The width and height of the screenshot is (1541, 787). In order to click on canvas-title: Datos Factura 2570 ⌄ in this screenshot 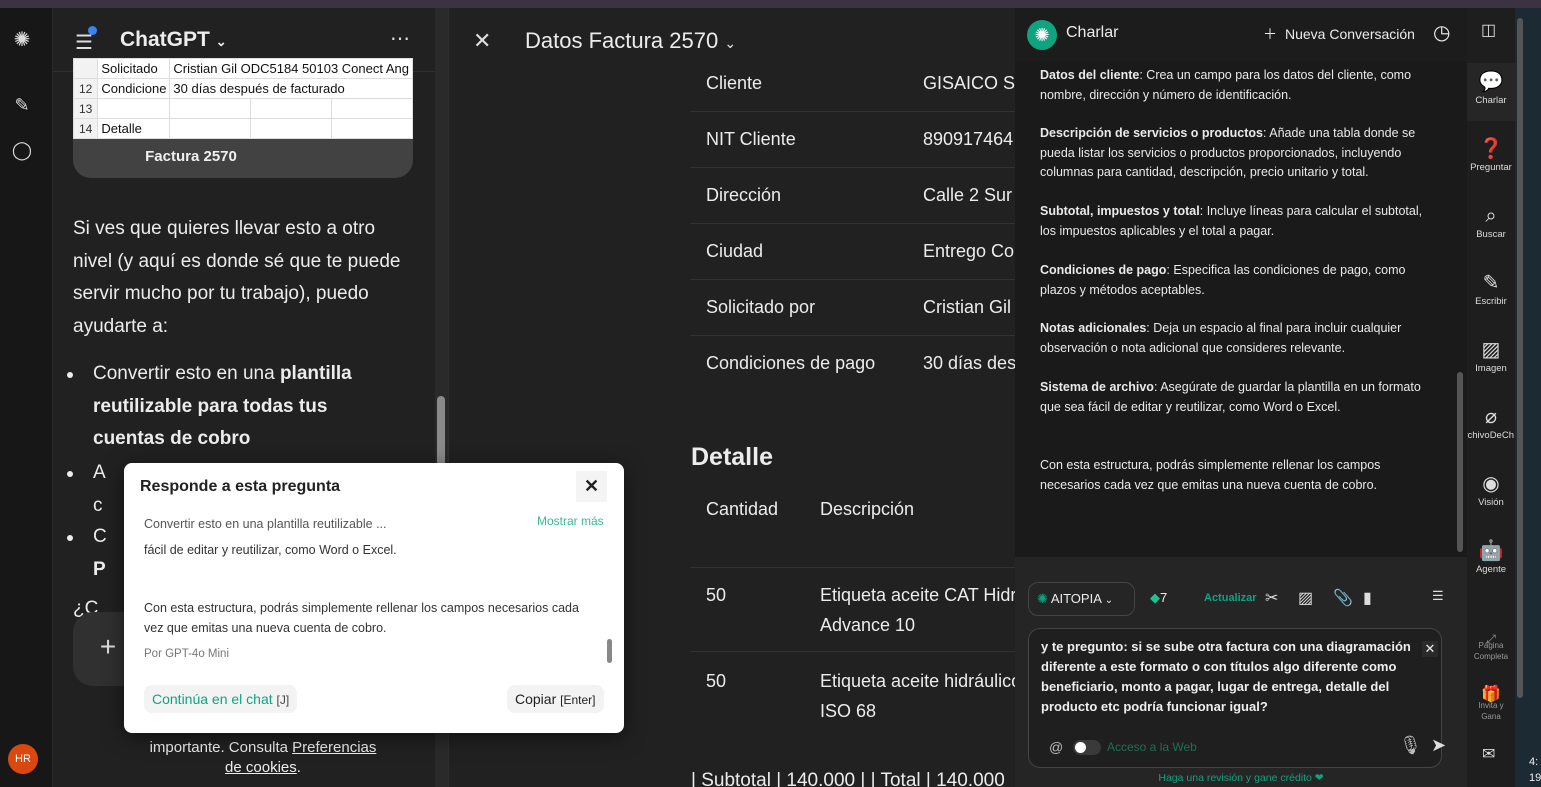, I will do `click(630, 41)`.